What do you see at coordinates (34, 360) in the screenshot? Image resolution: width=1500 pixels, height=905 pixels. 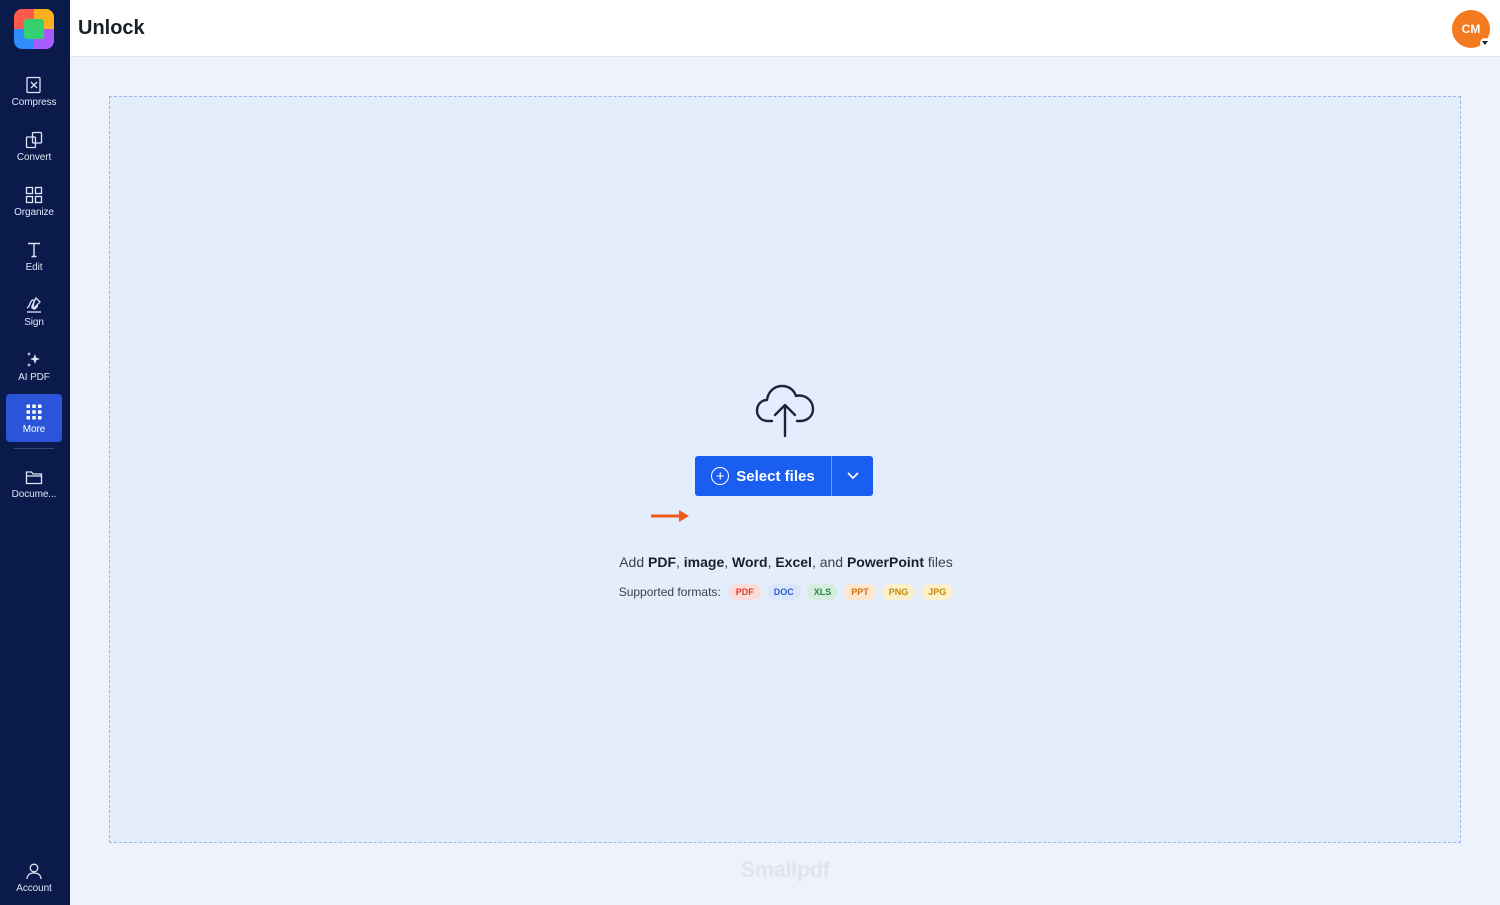 I see `sparkles-icon` at bounding box center [34, 360].